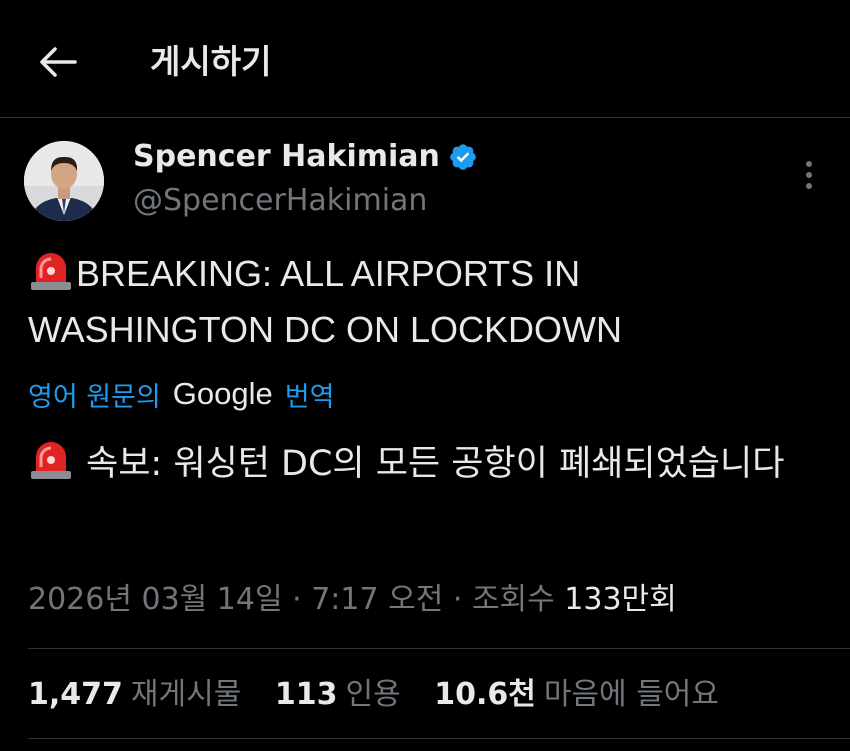 The image size is (850, 751). Describe the element at coordinates (372, 694) in the screenshot. I see `quotes-label: 인용` at that location.